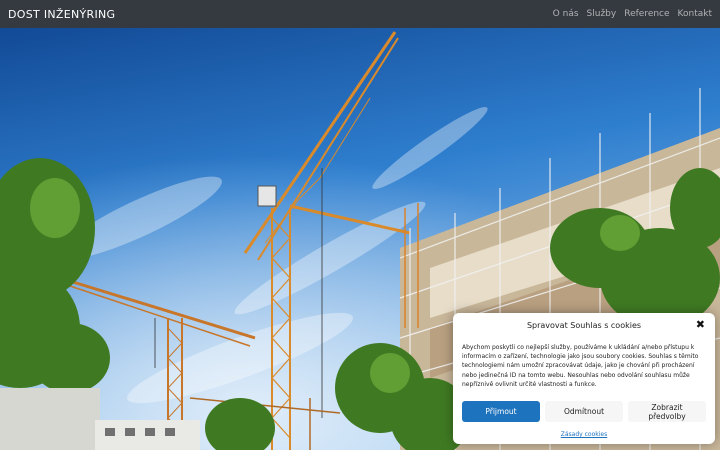 The height and width of the screenshot is (450, 720). I want to click on accept-cookies-button: Přijmout, so click(501, 412).